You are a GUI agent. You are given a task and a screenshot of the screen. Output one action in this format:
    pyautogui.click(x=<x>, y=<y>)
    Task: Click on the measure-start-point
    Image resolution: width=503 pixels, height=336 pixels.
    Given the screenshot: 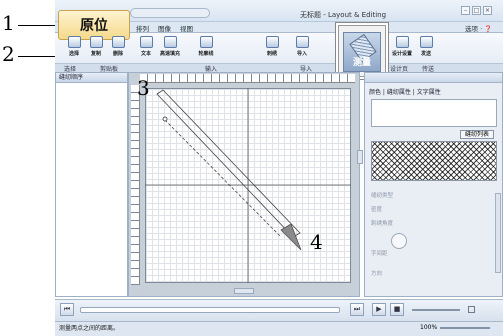 What is the action you would take?
    pyautogui.click(x=165, y=119)
    